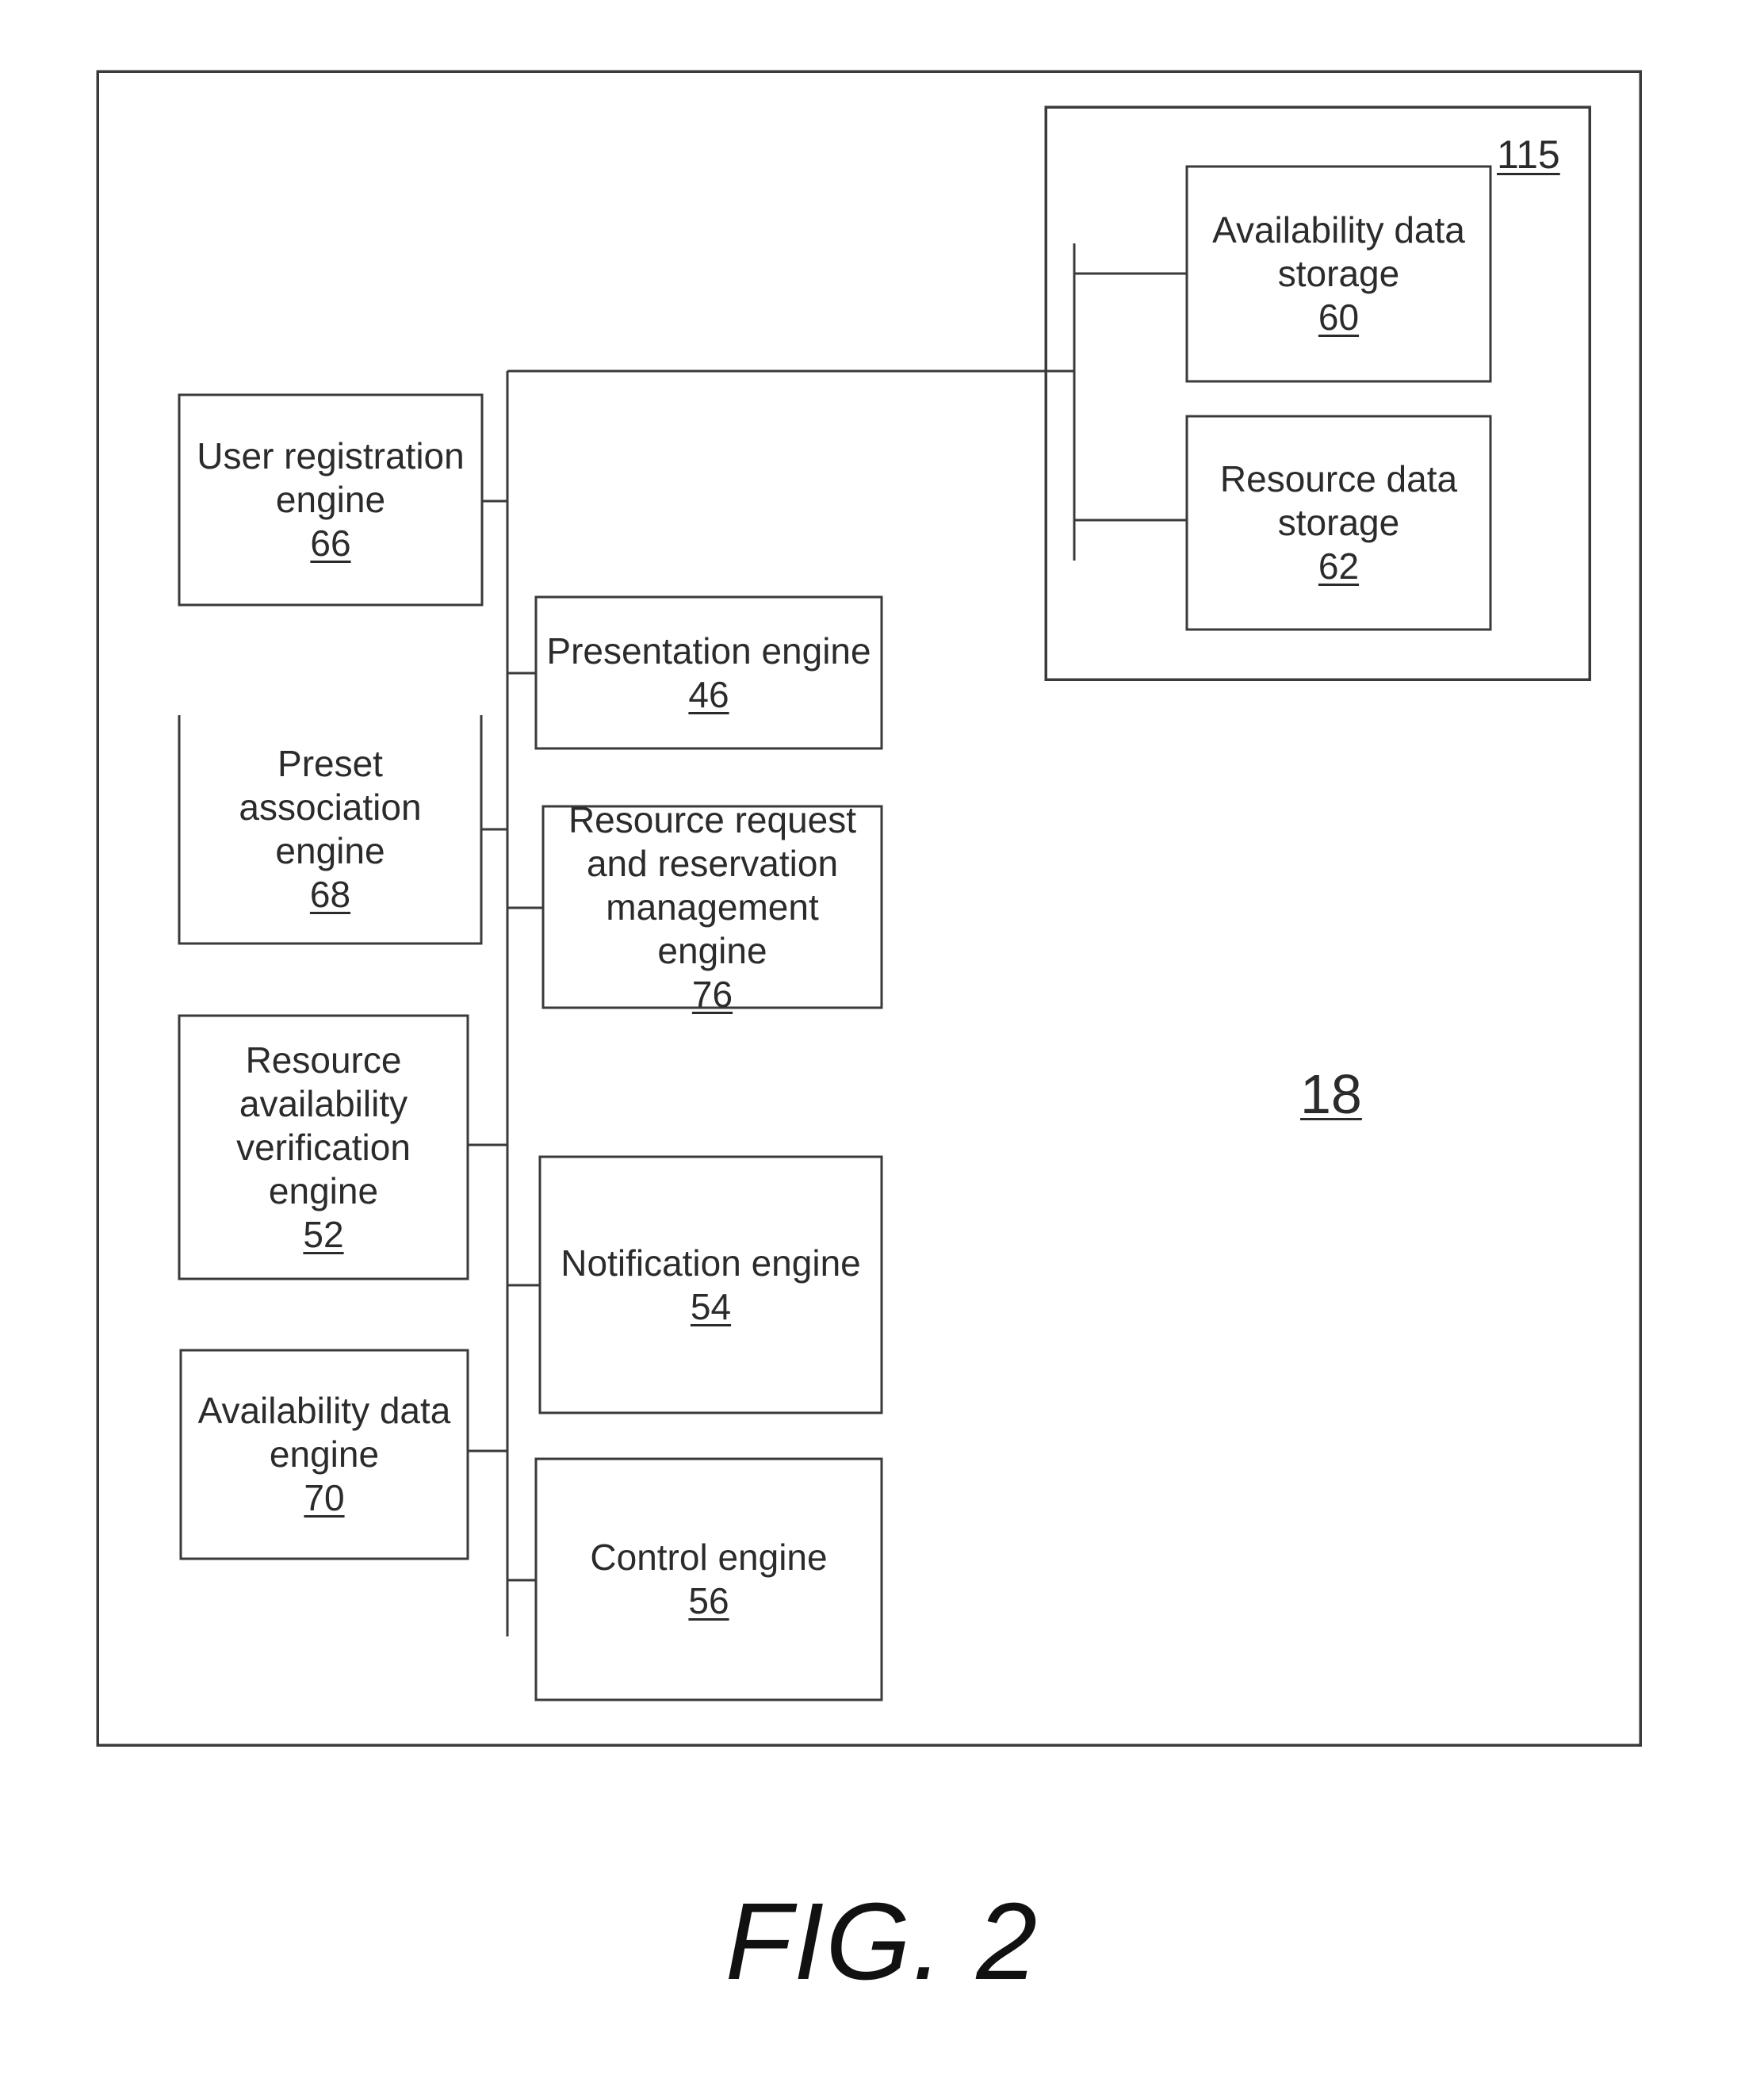 The width and height of the screenshot is (1764, 2086). Describe the element at coordinates (1338, 251) in the screenshot. I see `storage-name: Availability data storage` at that location.